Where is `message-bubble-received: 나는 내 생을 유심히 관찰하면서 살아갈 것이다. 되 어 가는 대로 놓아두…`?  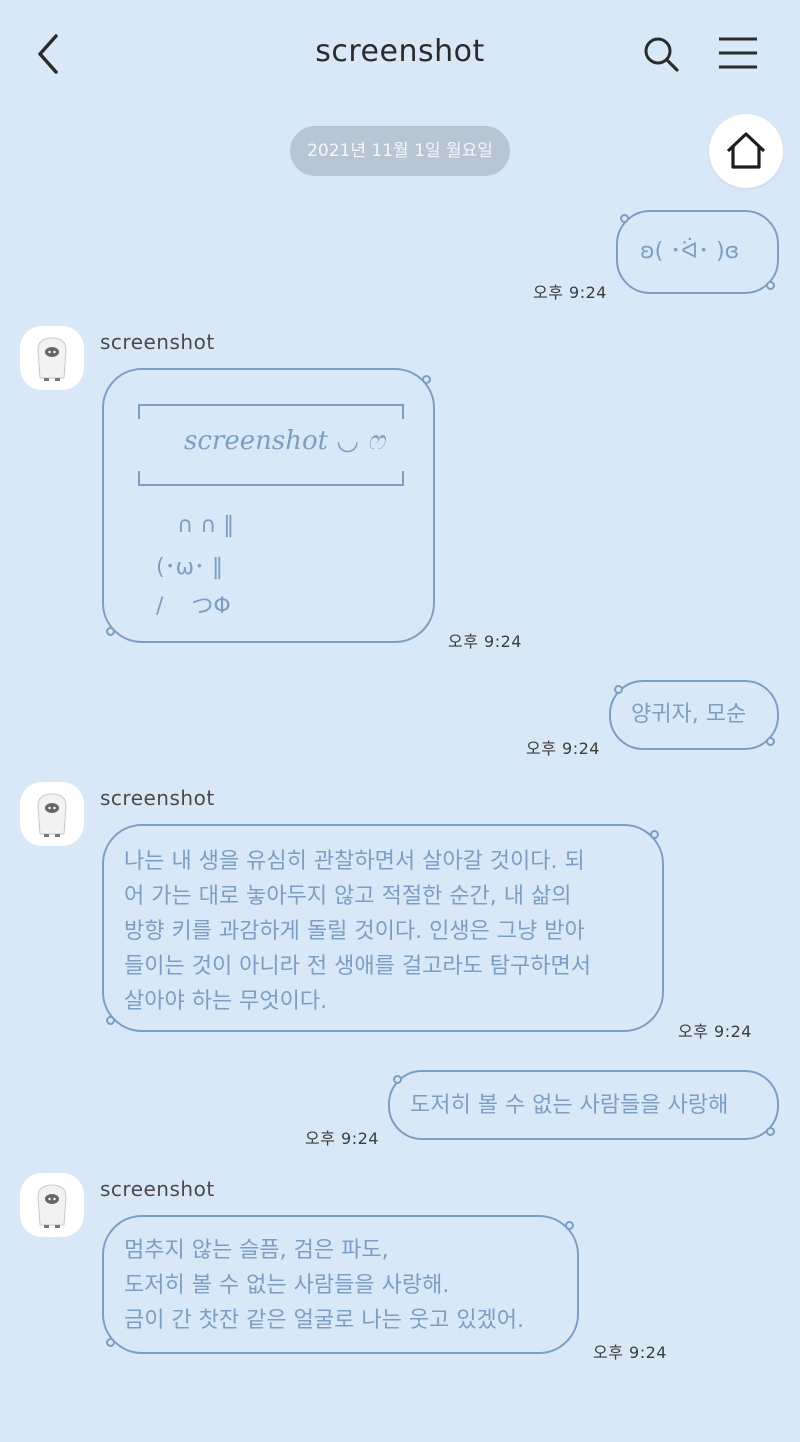
message-bubble-received: 나는 내 생을 유심히 관찰하면서 살아갈 것이다. 되 어 가는 대로 놓아두… is located at coordinates (383, 928).